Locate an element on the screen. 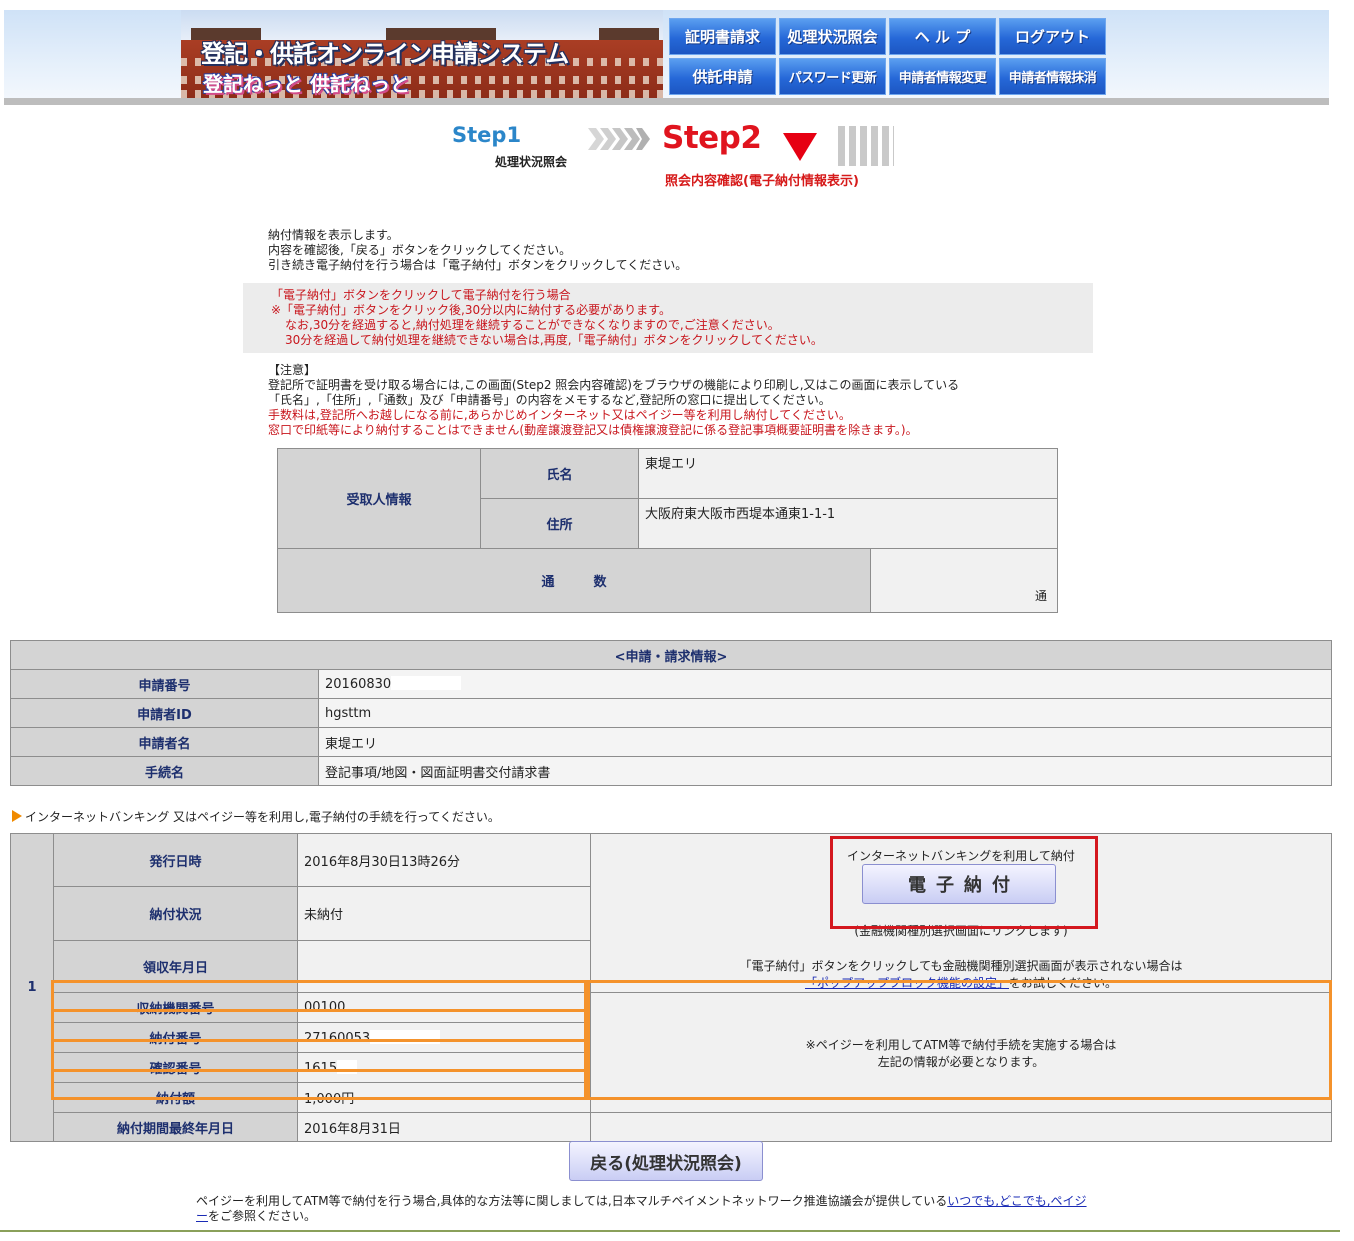 This screenshot has width=1354, height=1241. step-progress-bars is located at coordinates (866, 146).